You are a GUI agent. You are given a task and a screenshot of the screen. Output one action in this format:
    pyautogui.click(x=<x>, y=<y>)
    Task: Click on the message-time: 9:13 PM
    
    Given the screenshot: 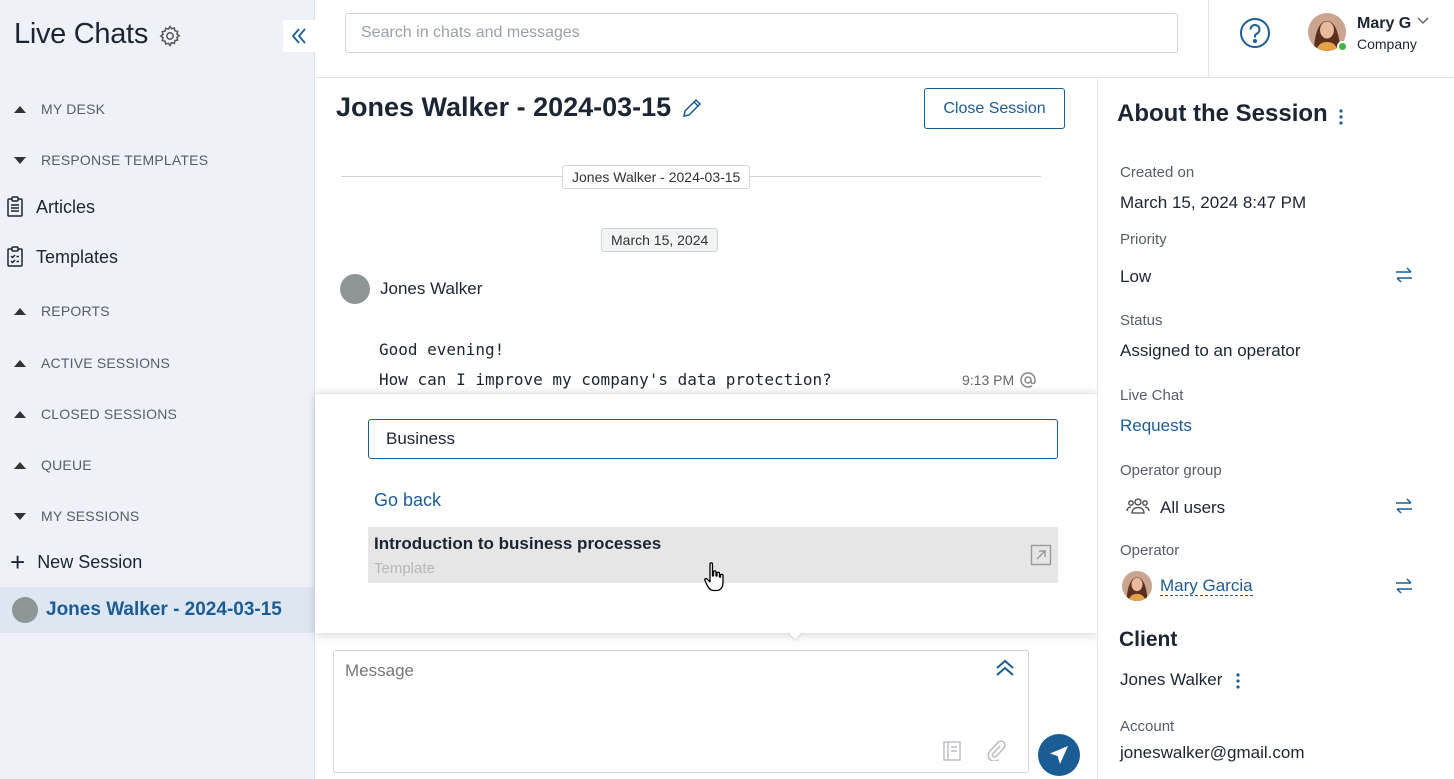 What is the action you would take?
    pyautogui.click(x=988, y=380)
    